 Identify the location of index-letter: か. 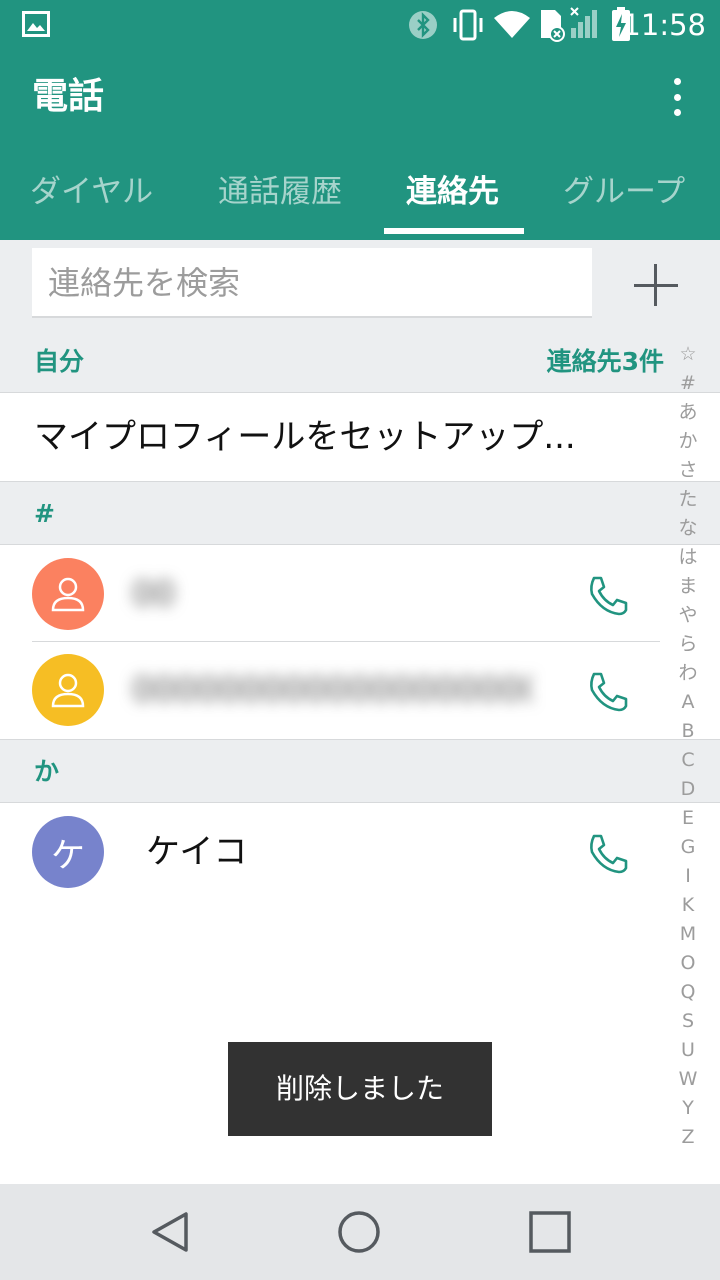
(688, 441).